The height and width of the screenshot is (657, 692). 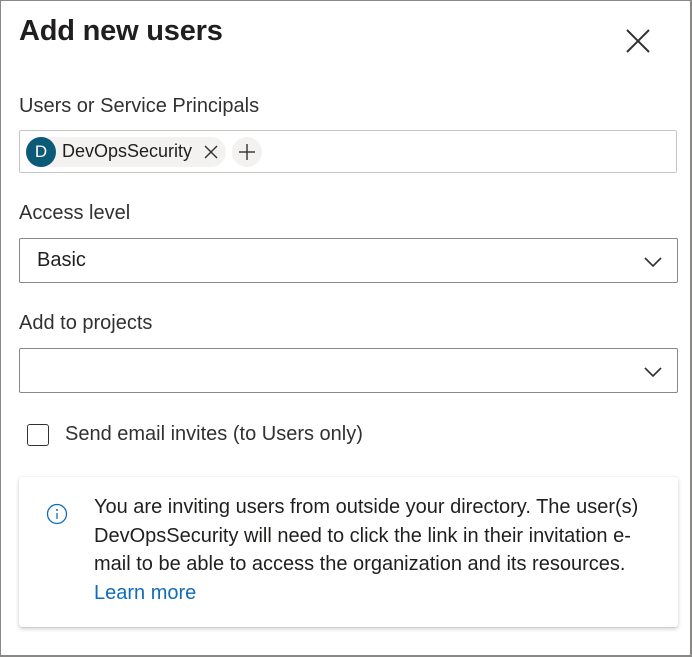 I want to click on learn-more-link: Learn more, so click(x=145, y=593).